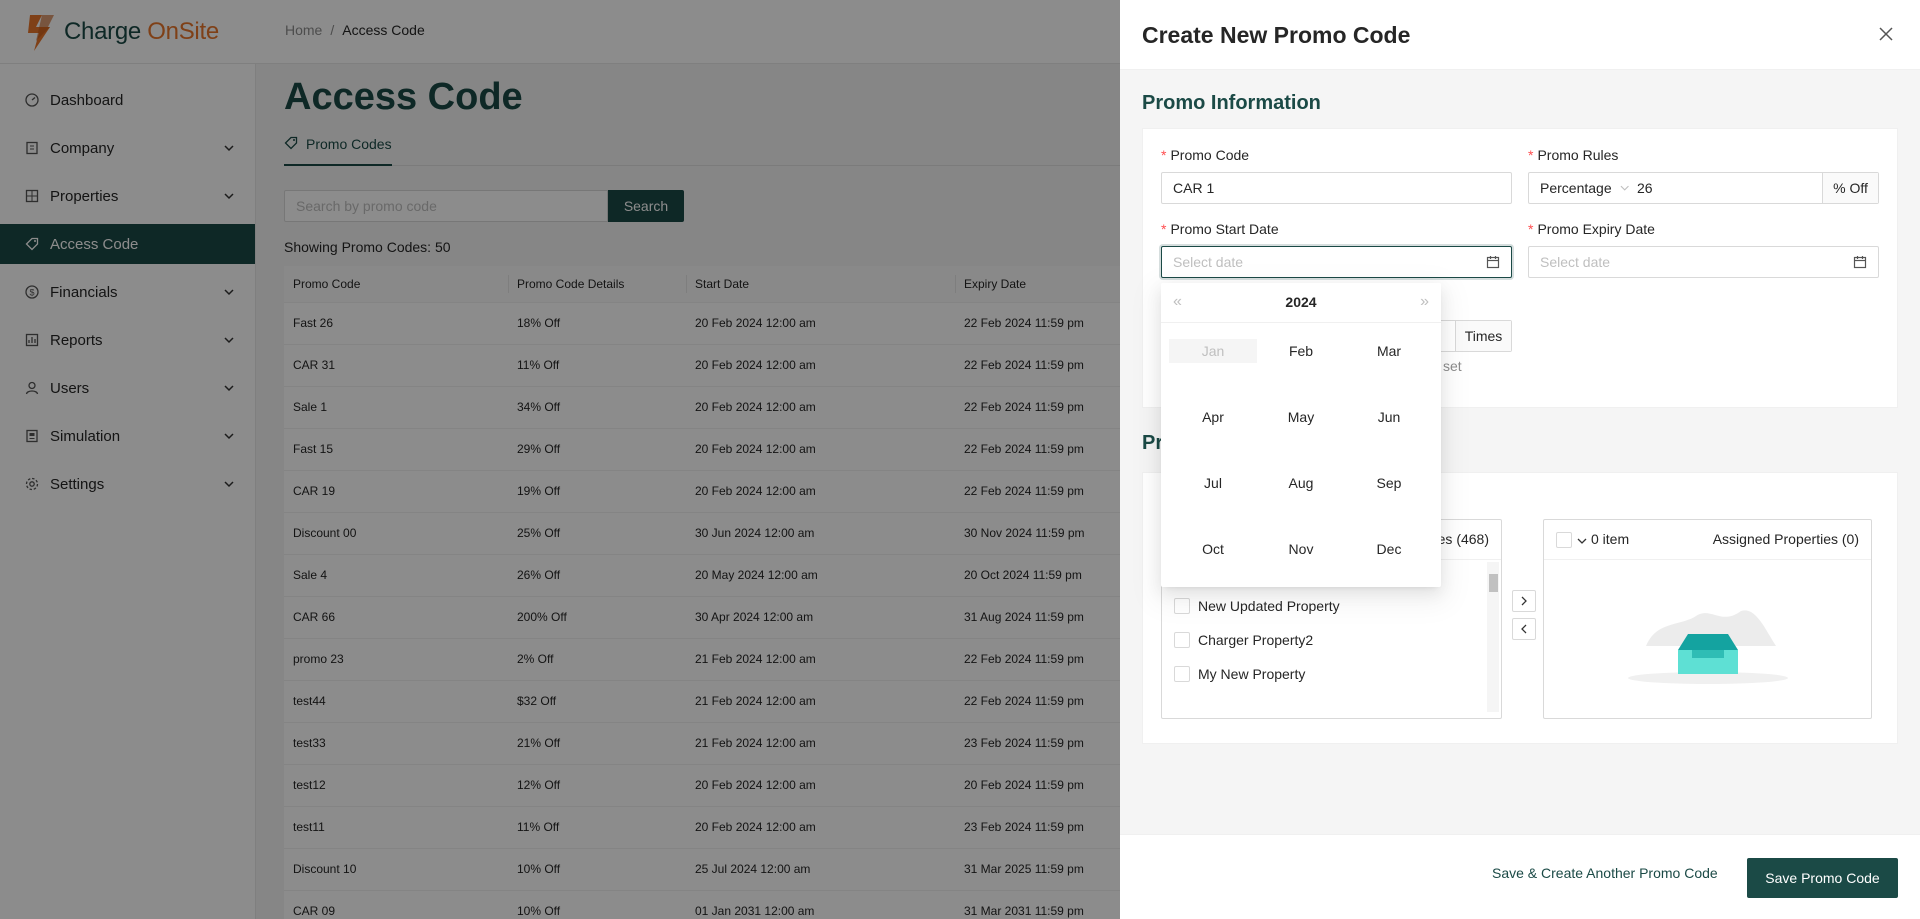 This screenshot has height=919, width=1920. I want to click on picker-header: « 2024 », so click(1301, 303).